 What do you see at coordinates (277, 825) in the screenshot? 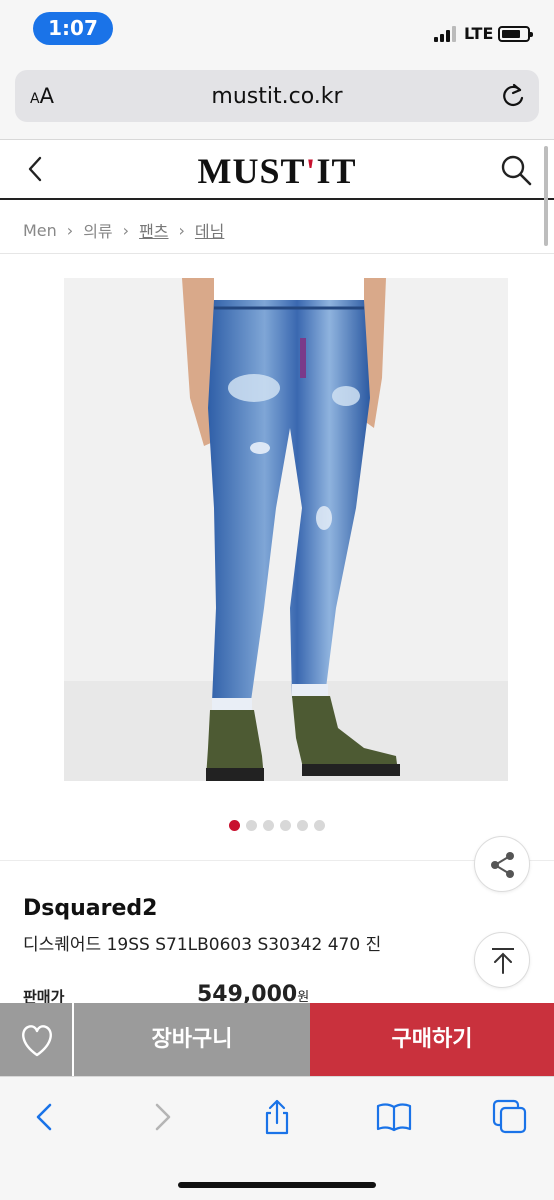
I see `carousel-indicator` at bounding box center [277, 825].